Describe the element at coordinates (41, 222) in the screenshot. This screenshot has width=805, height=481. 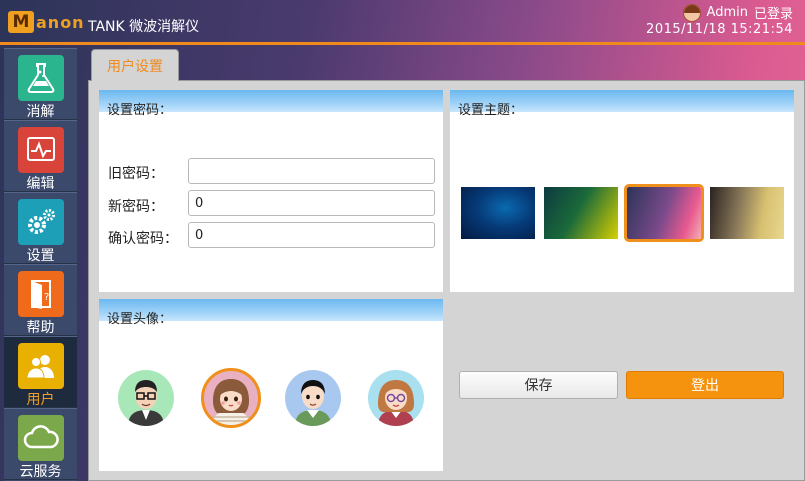
I see `gears-icon` at that location.